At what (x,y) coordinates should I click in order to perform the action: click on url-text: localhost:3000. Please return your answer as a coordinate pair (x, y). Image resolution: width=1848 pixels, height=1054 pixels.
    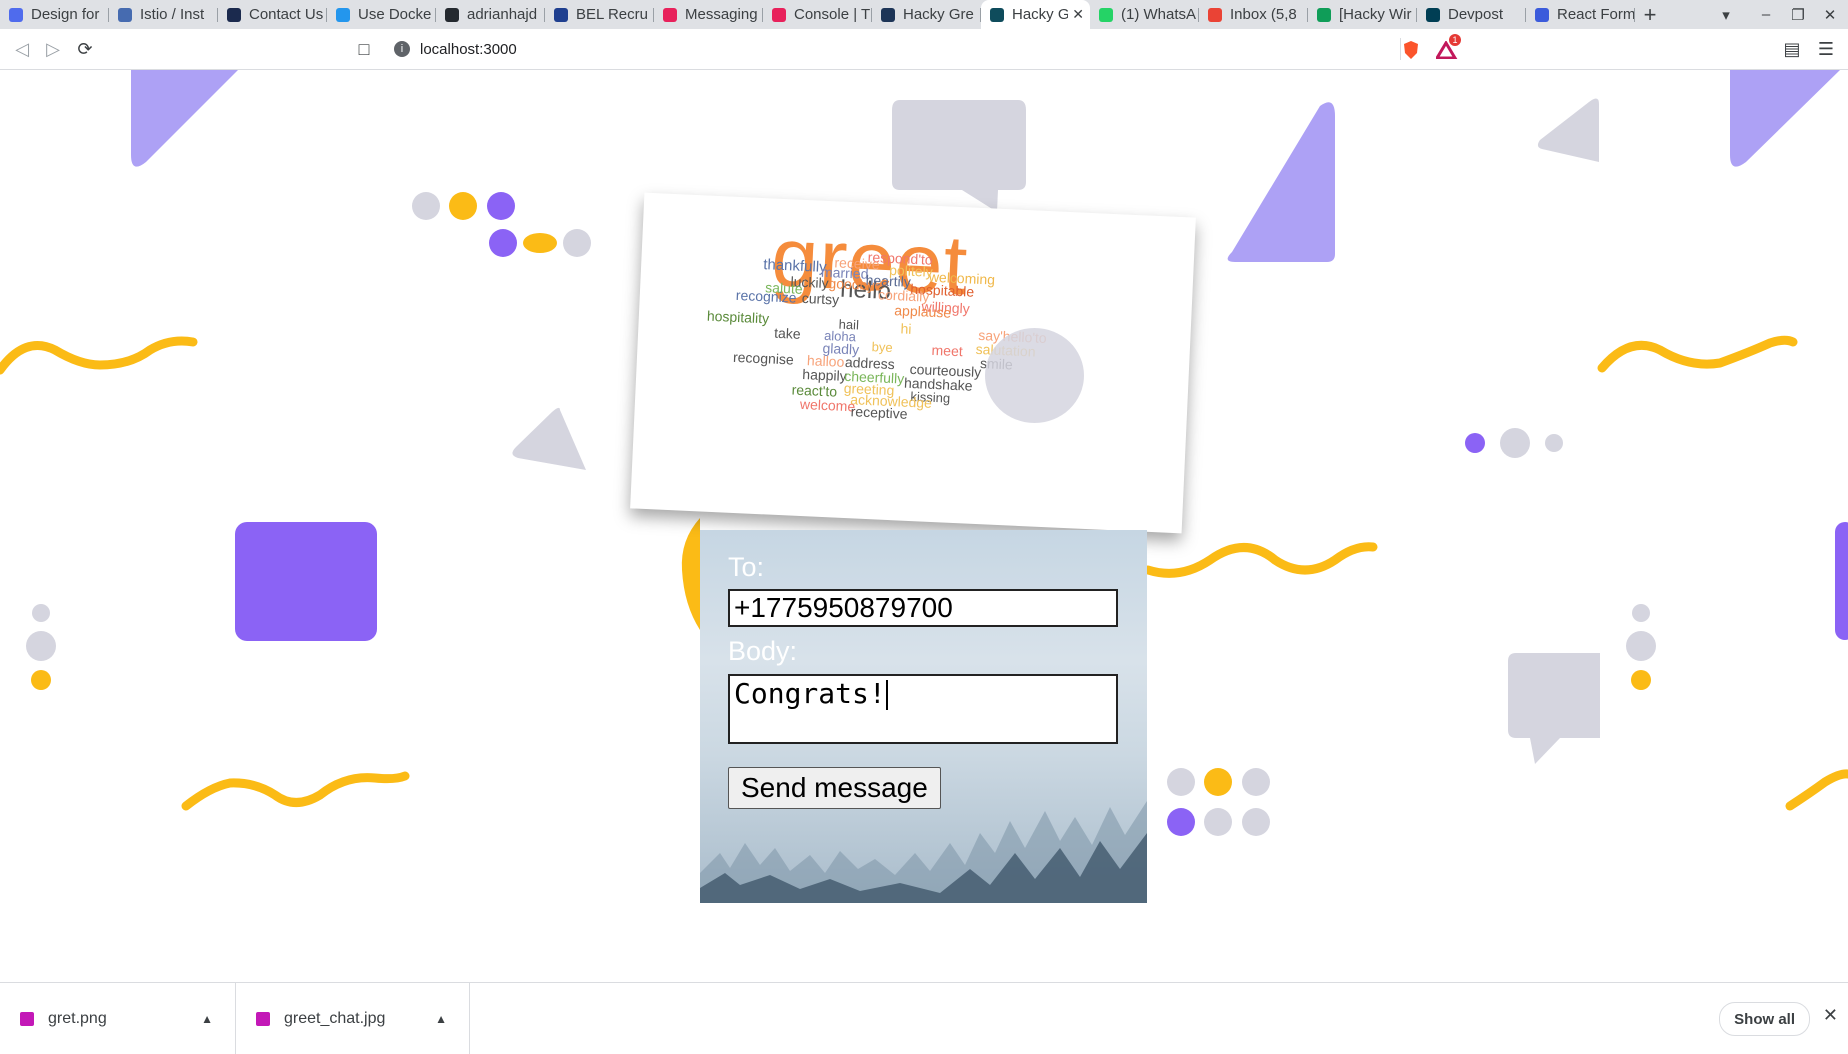
    Looking at the image, I should click on (468, 49).